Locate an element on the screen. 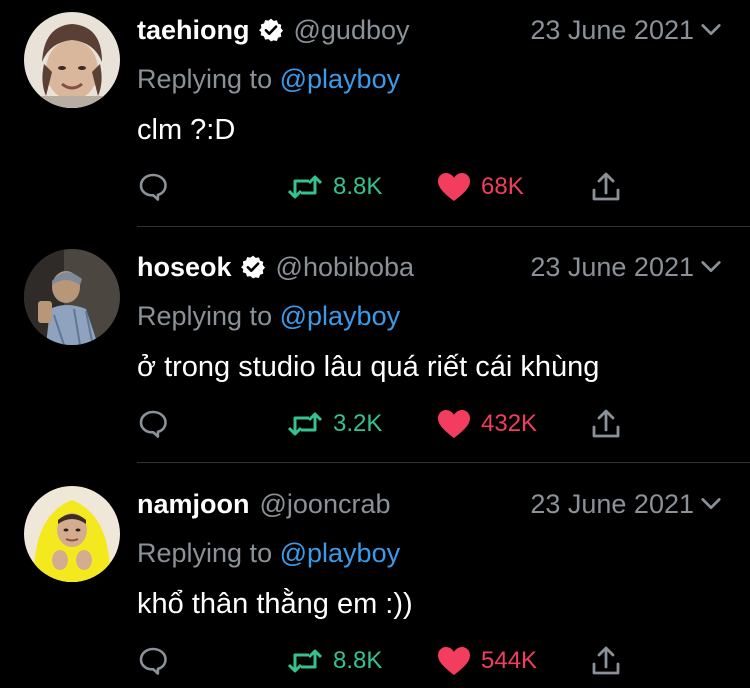  like-button: 544K is located at coordinates (487, 661).